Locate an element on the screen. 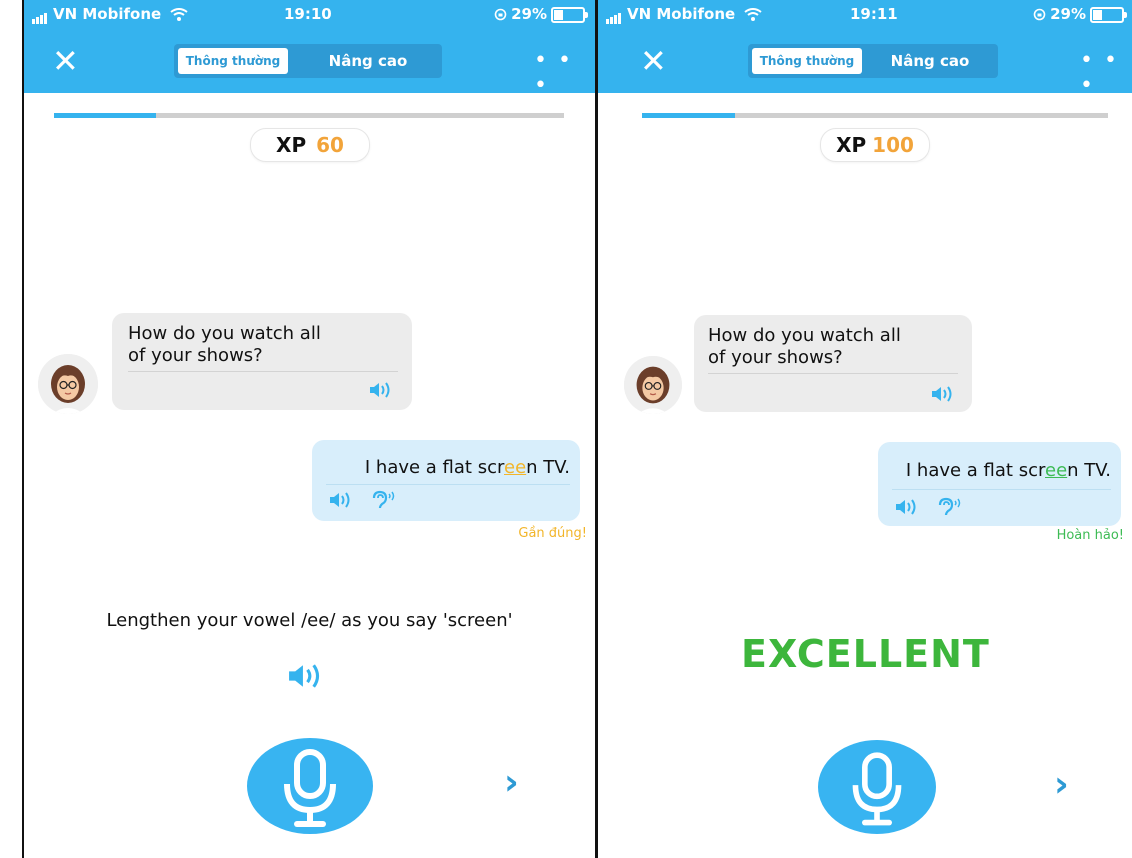 The height and width of the screenshot is (858, 1132). xp-badge: XP 60 is located at coordinates (310, 145).